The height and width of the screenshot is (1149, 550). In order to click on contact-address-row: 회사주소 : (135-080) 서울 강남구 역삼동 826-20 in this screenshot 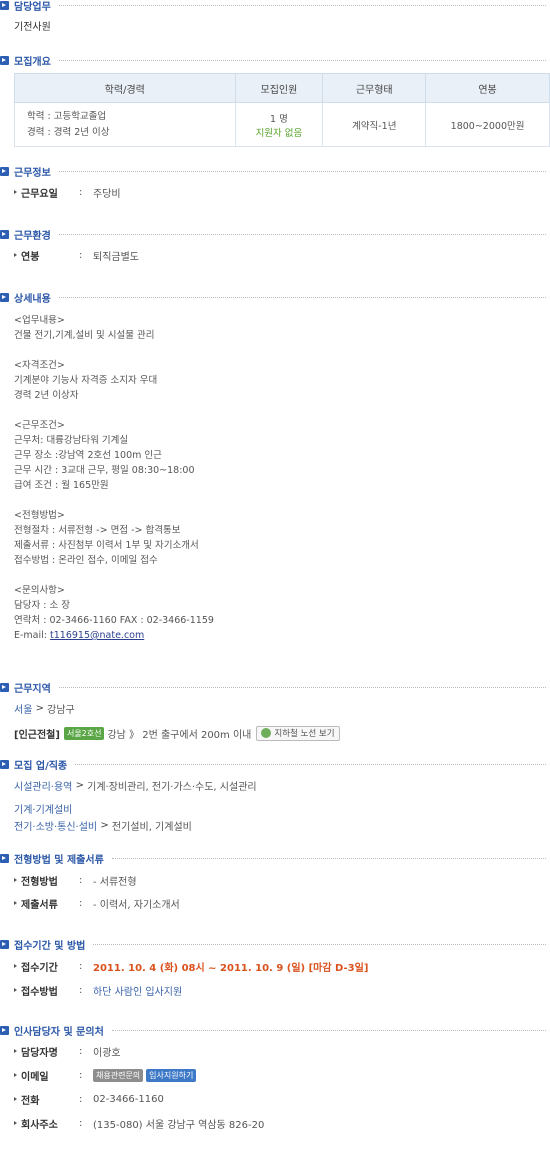, I will do `click(139, 1123)`.